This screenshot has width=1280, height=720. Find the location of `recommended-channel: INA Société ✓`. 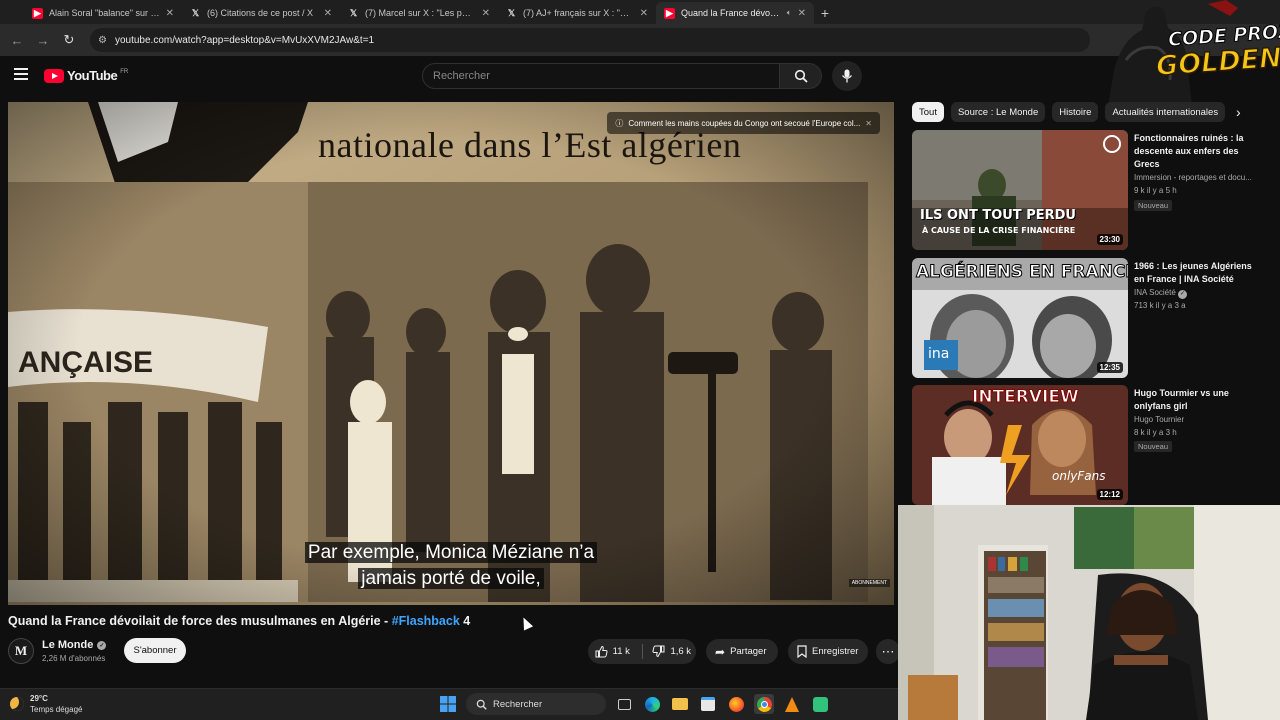

recommended-channel: INA Société ✓ is located at coordinates (1161, 293).